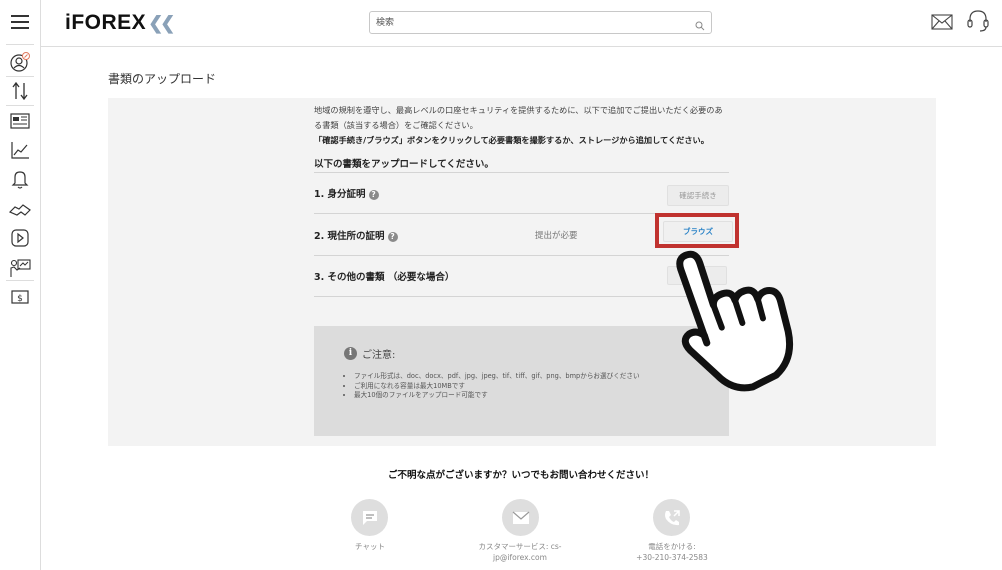  What do you see at coordinates (540, 22) in the screenshot?
I see `search-box: 検索` at bounding box center [540, 22].